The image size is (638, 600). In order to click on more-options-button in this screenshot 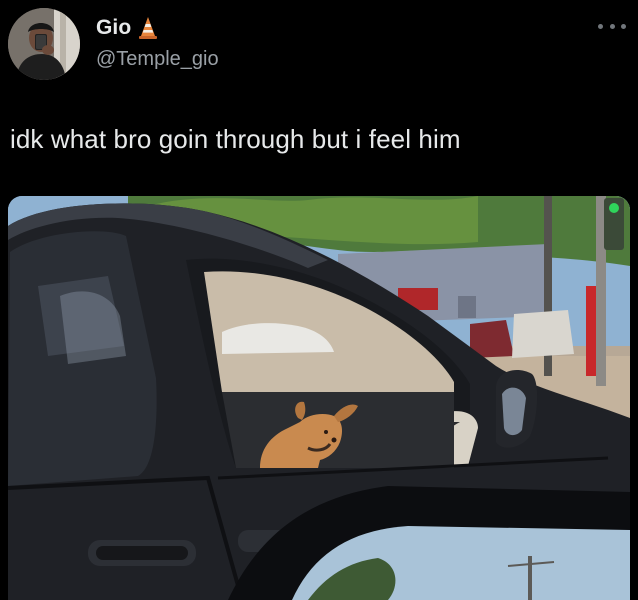, I will do `click(612, 26)`.